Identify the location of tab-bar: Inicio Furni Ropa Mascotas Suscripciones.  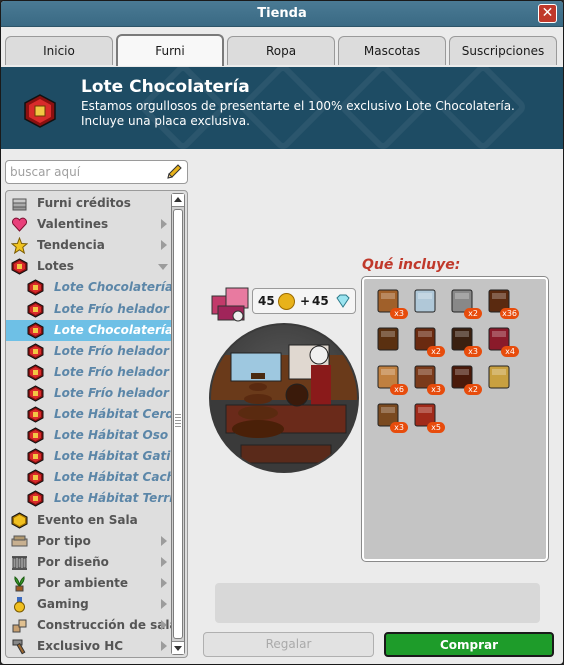
(282, 47).